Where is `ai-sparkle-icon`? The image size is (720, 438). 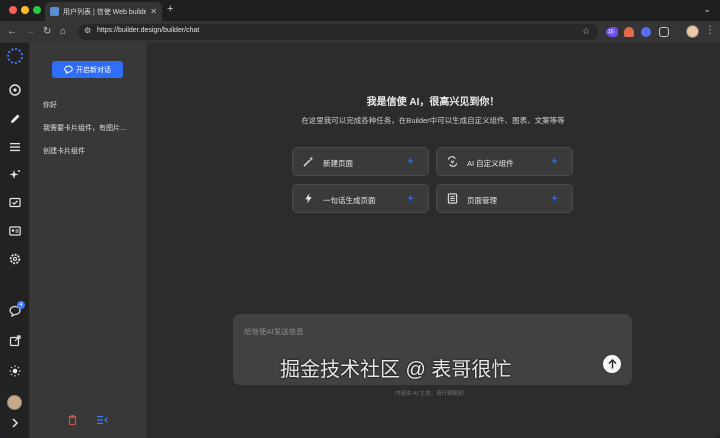 ai-sparkle-icon is located at coordinates (15, 175).